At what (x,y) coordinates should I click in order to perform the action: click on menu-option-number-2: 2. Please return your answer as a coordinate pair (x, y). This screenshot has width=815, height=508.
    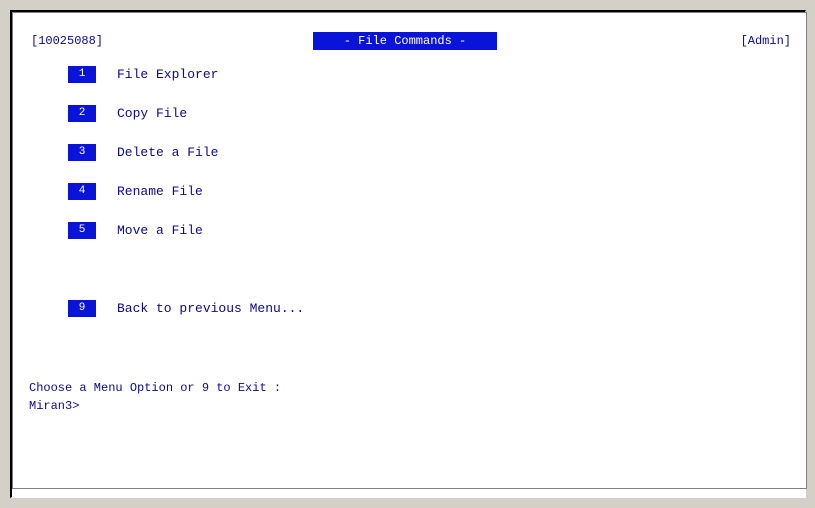
    Looking at the image, I should click on (82, 113).